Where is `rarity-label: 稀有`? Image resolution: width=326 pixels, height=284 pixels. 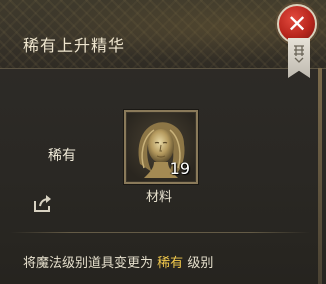 rarity-label: 稀有 is located at coordinates (62, 156).